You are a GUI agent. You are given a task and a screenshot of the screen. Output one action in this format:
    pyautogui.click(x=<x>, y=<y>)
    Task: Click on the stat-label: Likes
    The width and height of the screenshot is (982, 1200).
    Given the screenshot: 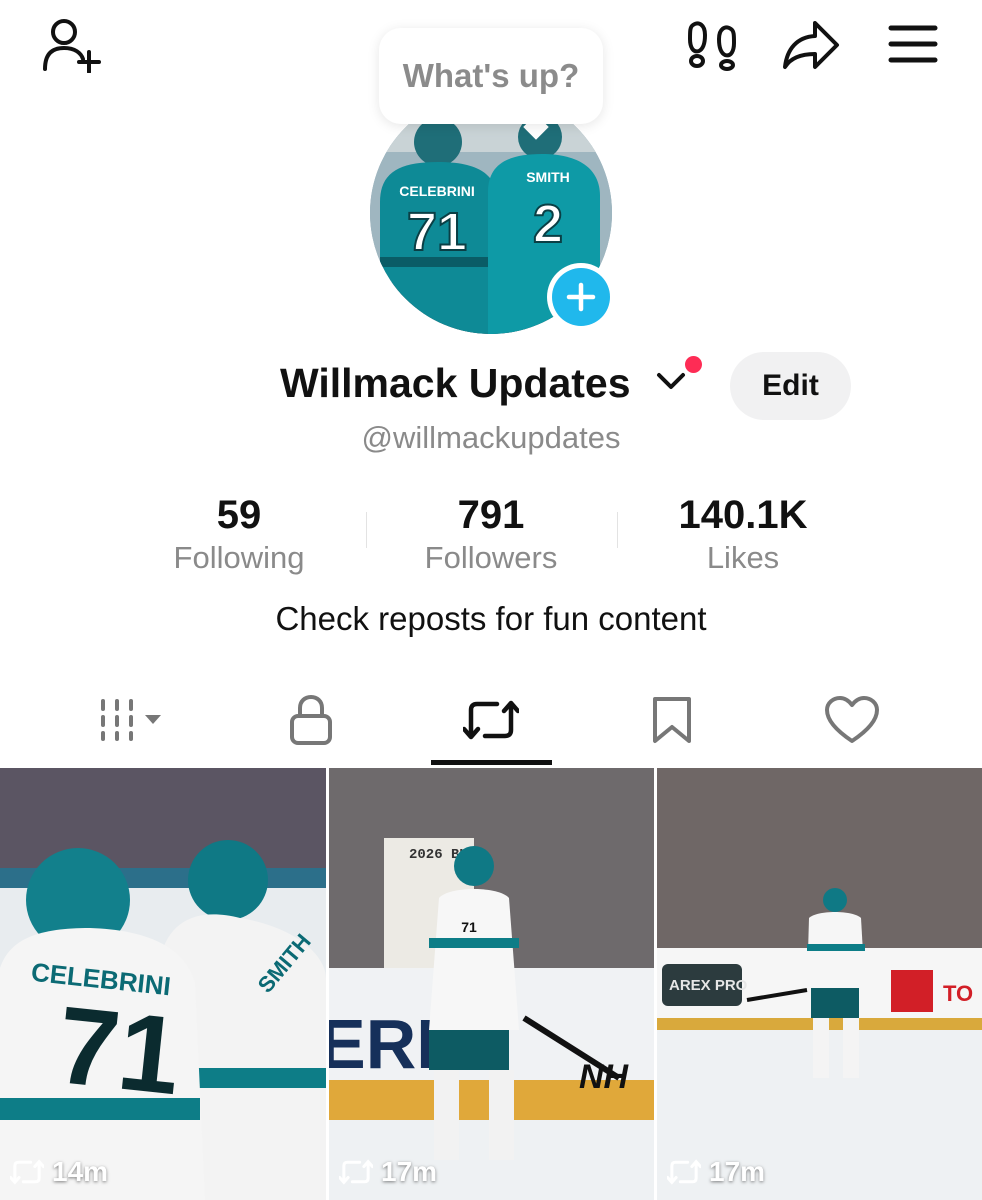 What is the action you would take?
    pyautogui.click(x=743, y=557)
    